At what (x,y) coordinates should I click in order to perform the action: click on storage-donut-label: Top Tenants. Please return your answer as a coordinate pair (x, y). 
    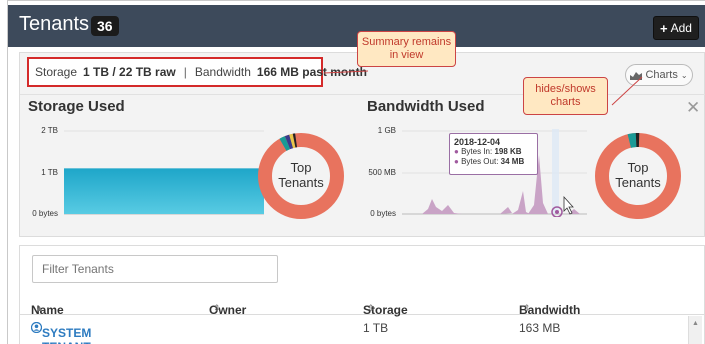
    Looking at the image, I should click on (301, 175).